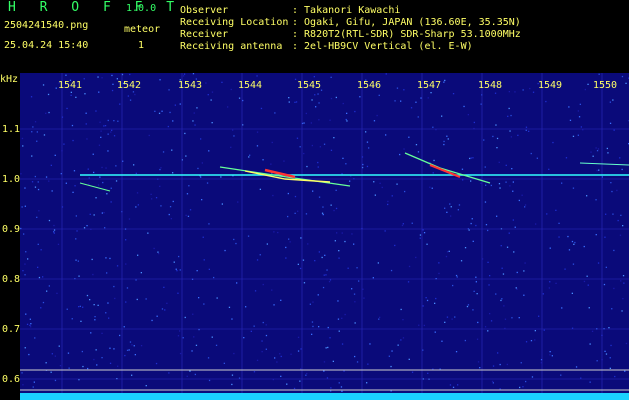  Describe the element at coordinates (406, 34) in the screenshot. I see `receiver-value: : R820T2(RTL-SDR) SDR-Sharp 53.1000MHz` at that location.